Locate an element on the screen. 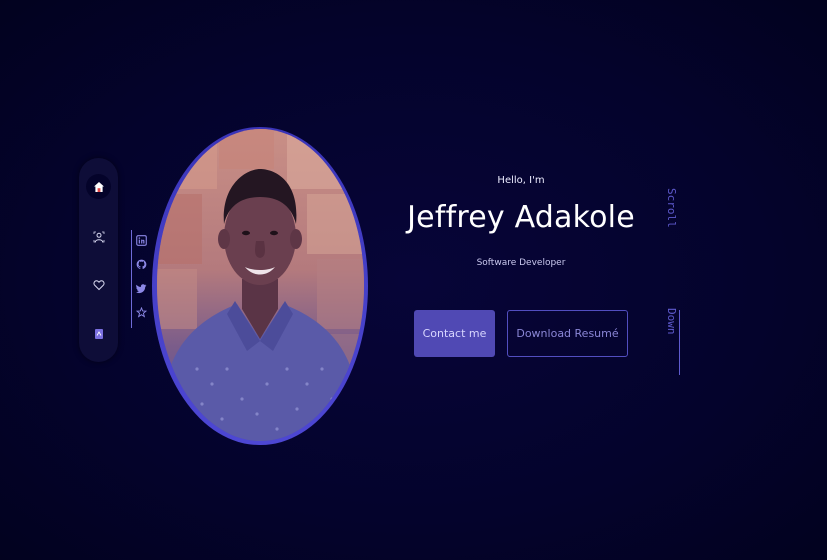 Image resolution: width=827 pixels, height=560 pixels. person-name: Jeffrey Adakole is located at coordinates (521, 217).